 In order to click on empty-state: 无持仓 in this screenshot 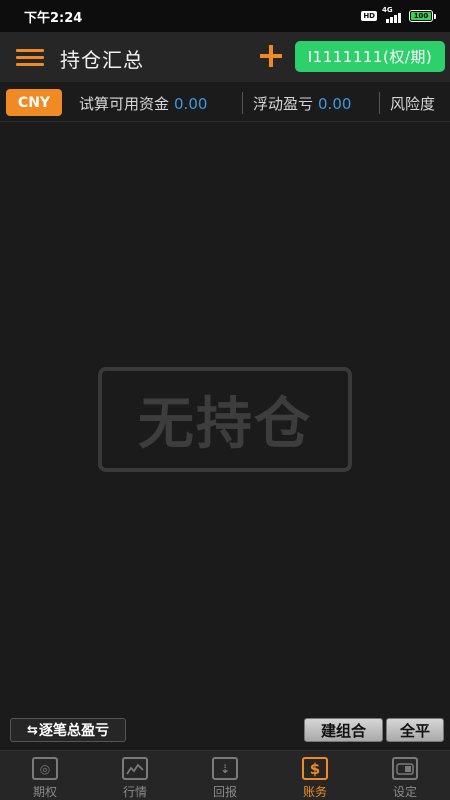, I will do `click(225, 419)`.